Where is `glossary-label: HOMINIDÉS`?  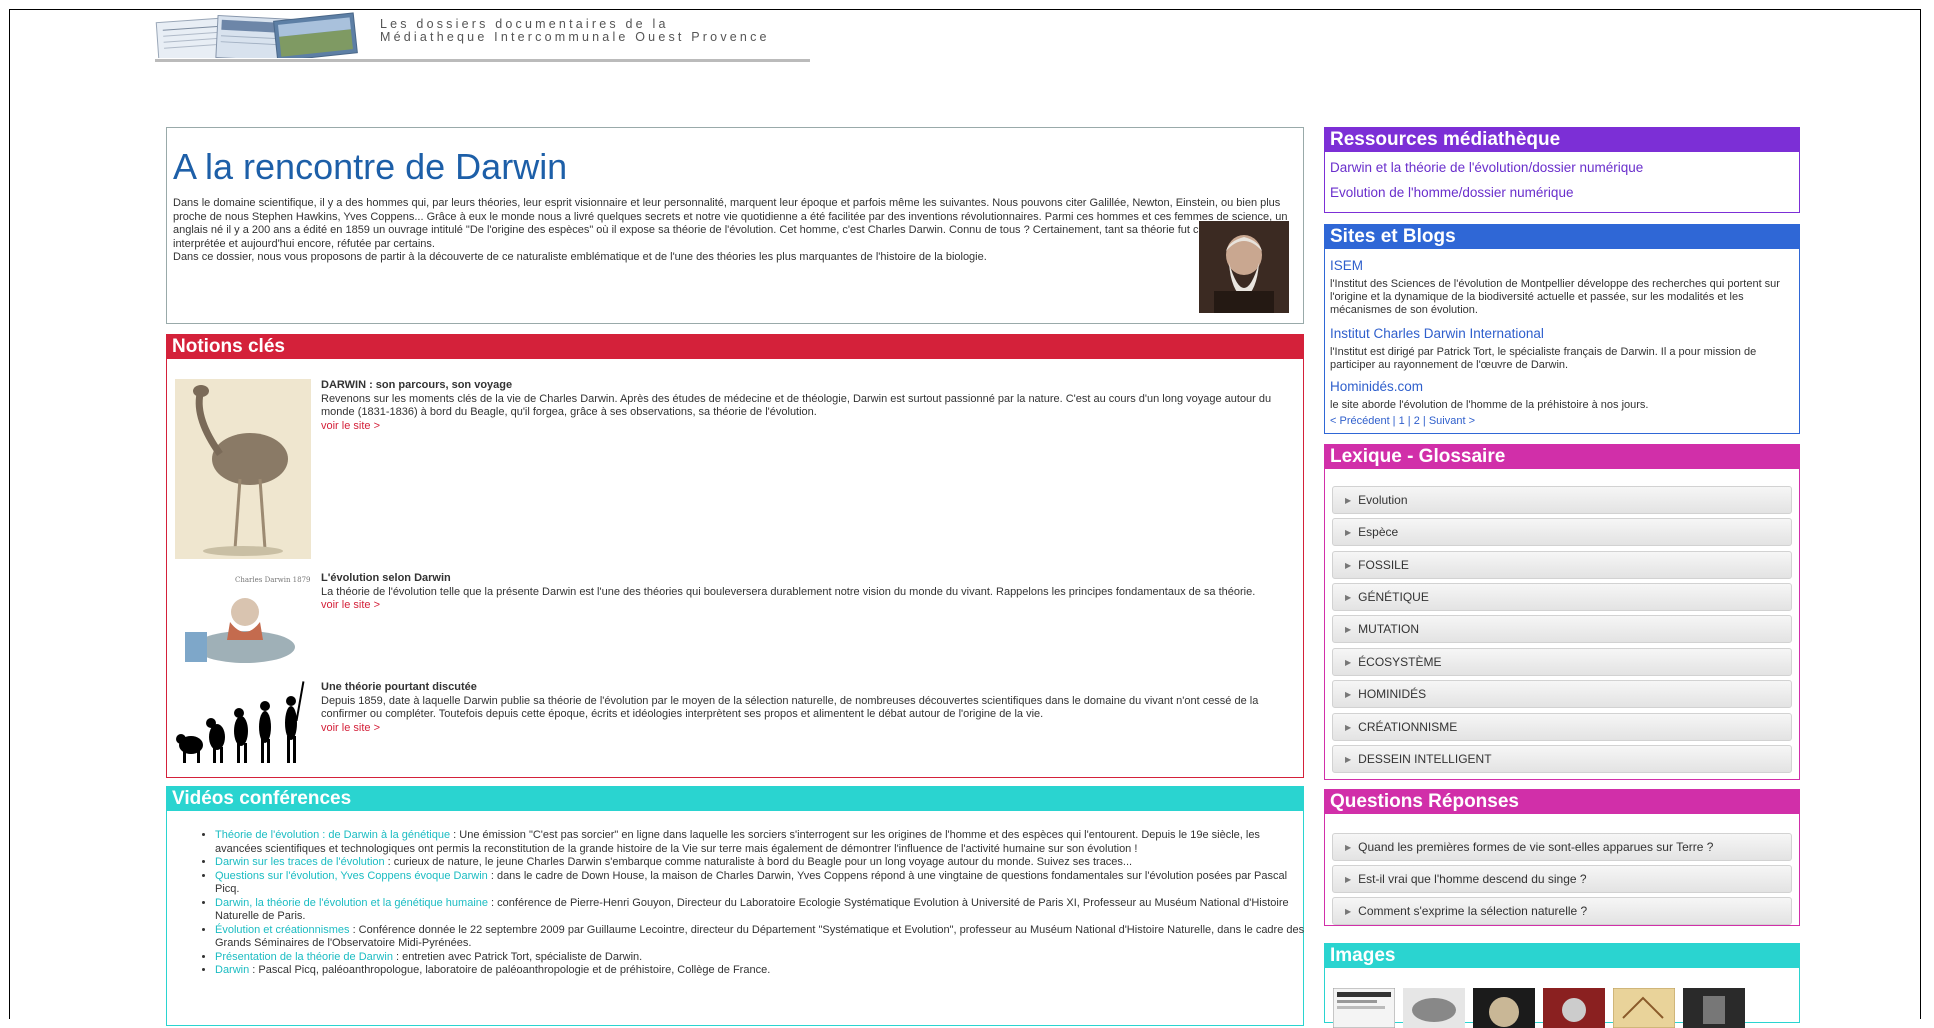
glossary-label: HOMINIDÉS is located at coordinates (1392, 694).